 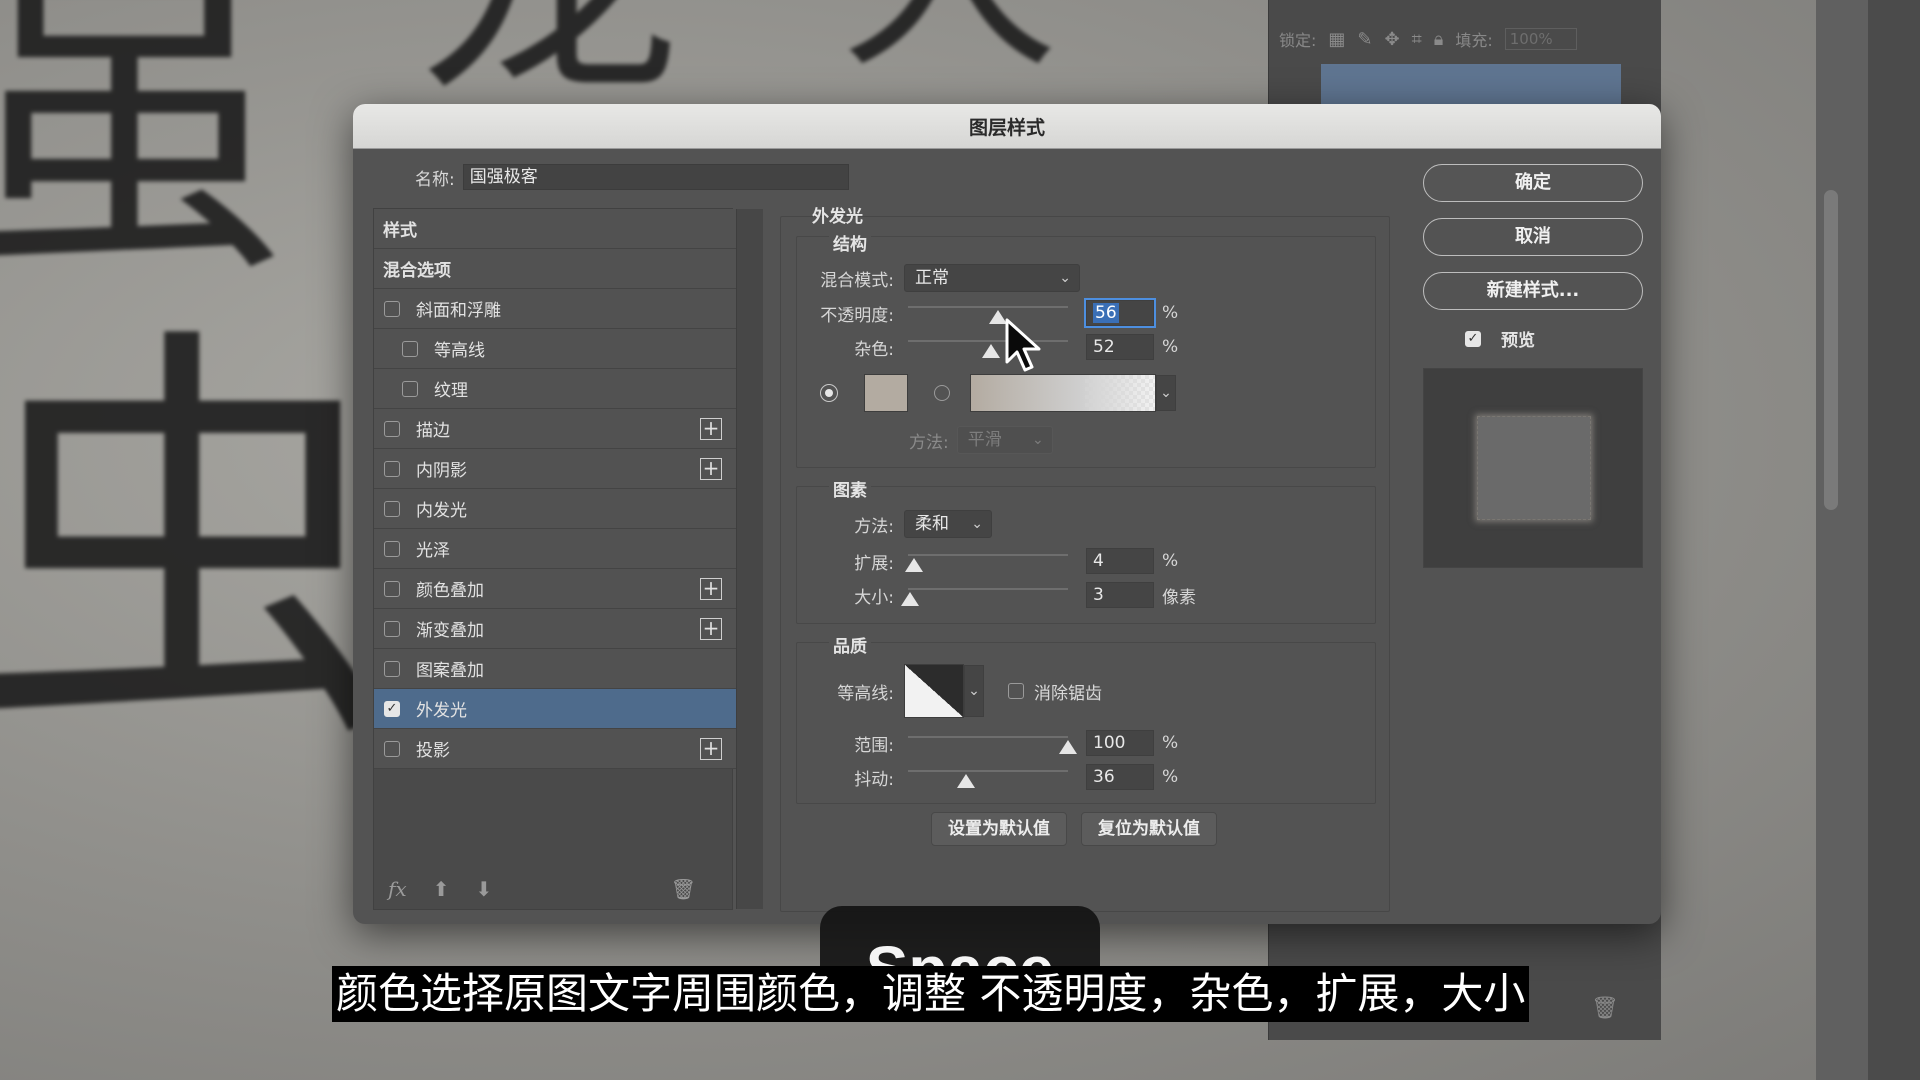 What do you see at coordinates (1170, 347) in the screenshot?
I see `noise-unit: %` at bounding box center [1170, 347].